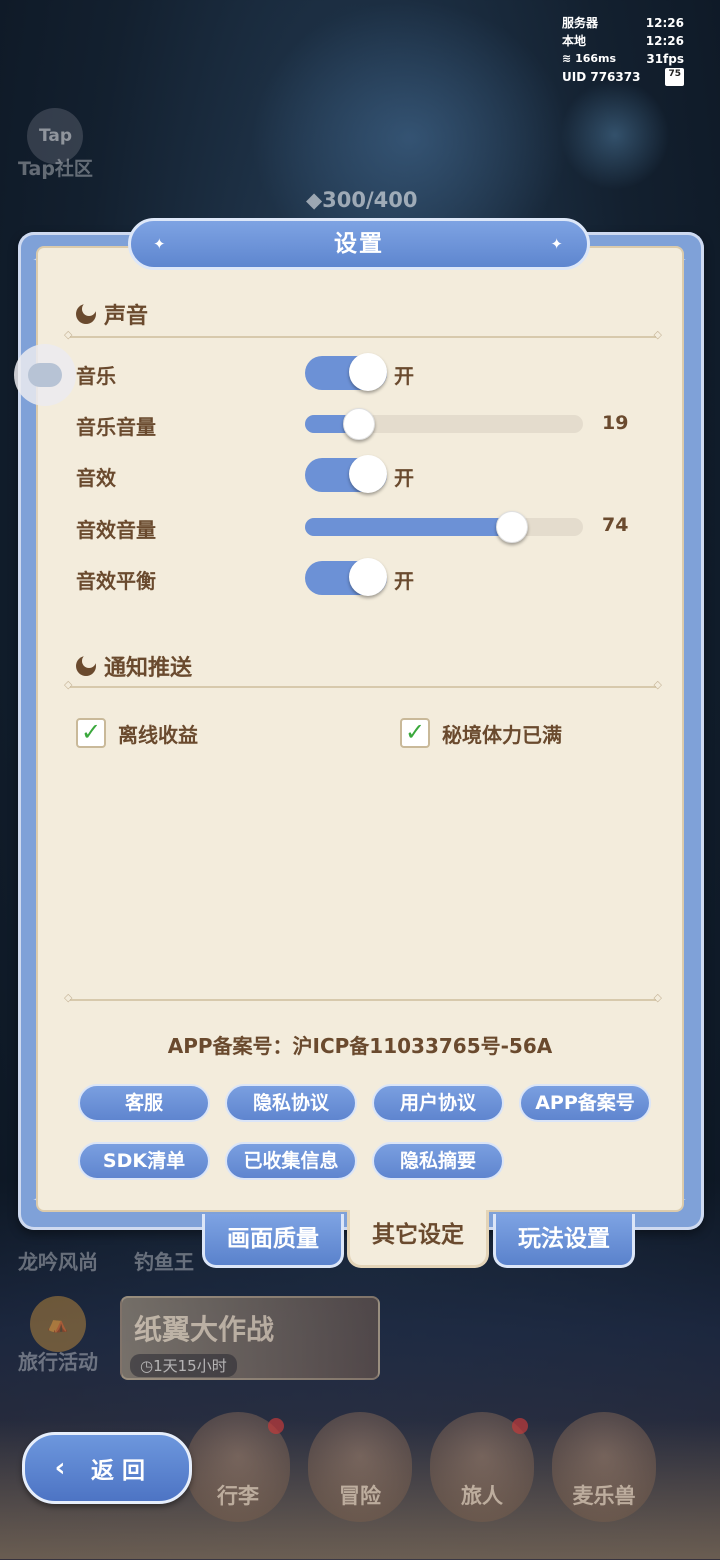 This screenshot has width=720, height=1560. Describe the element at coordinates (363, 997) in the screenshot. I see `footer-divider` at that location.